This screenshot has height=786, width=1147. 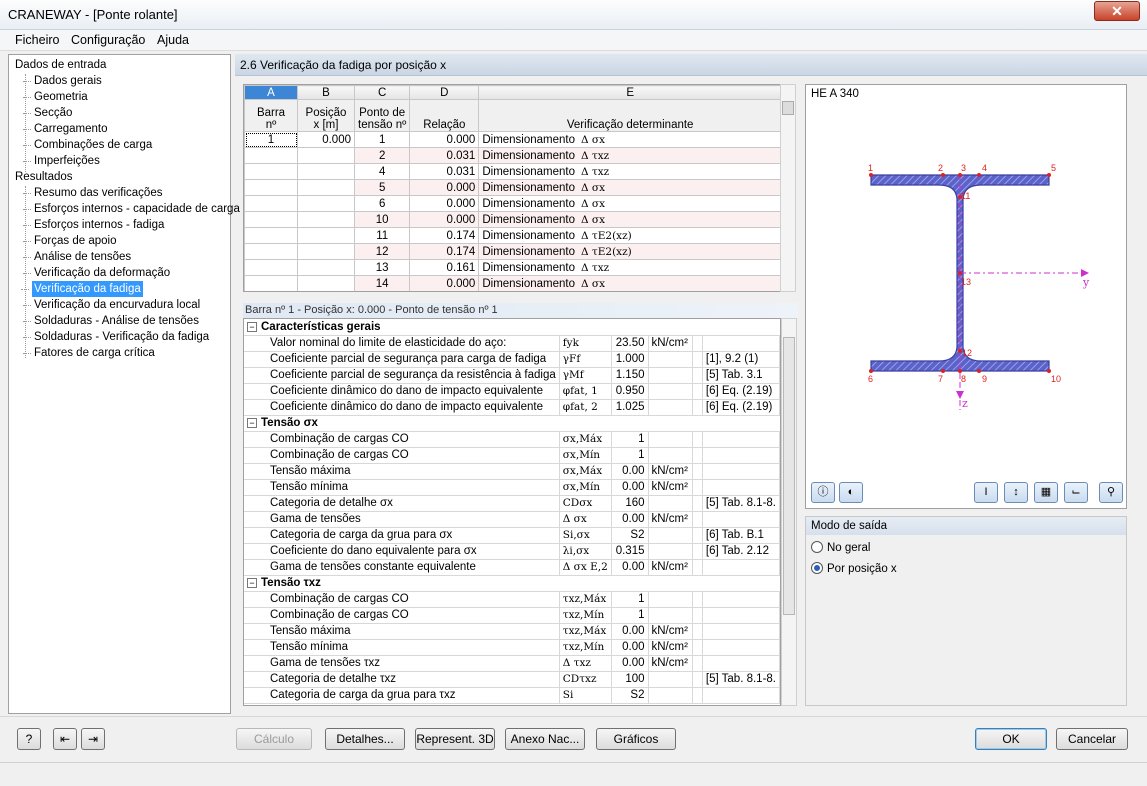 I want to click on details-table-scrollbar, so click(x=789, y=512).